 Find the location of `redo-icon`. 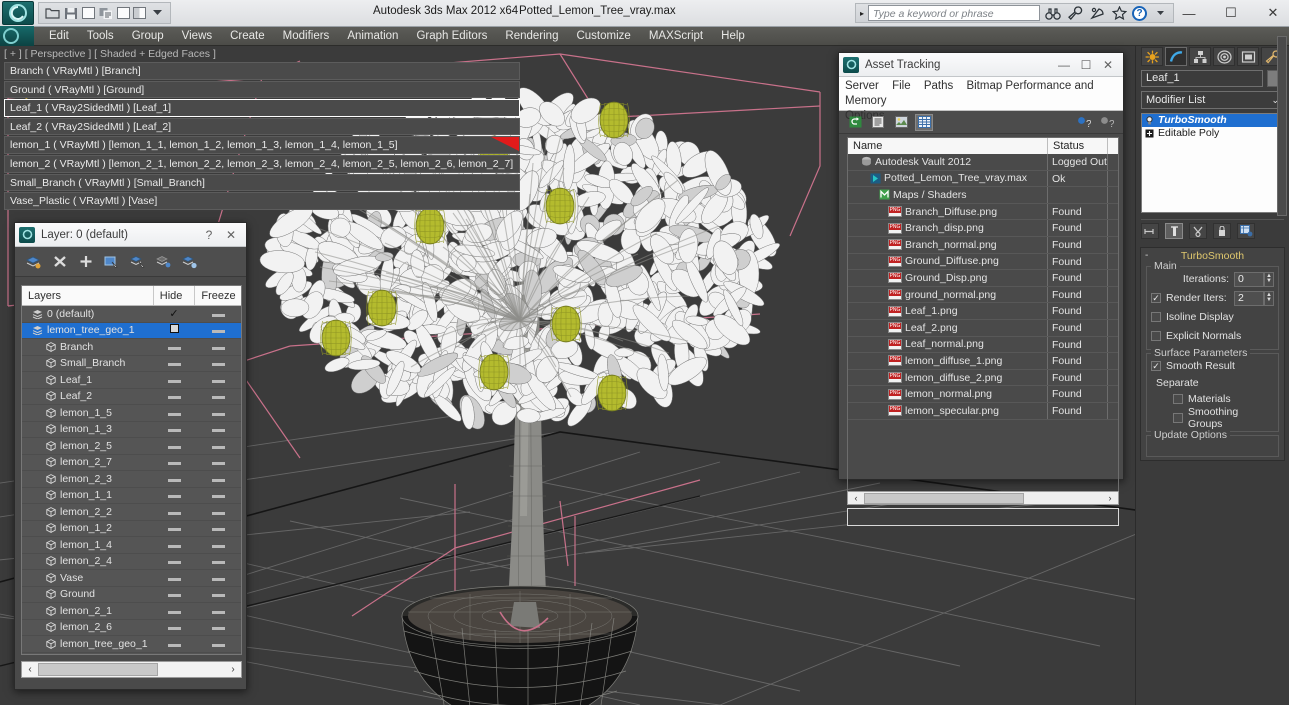

redo-icon is located at coordinates (139, 13).